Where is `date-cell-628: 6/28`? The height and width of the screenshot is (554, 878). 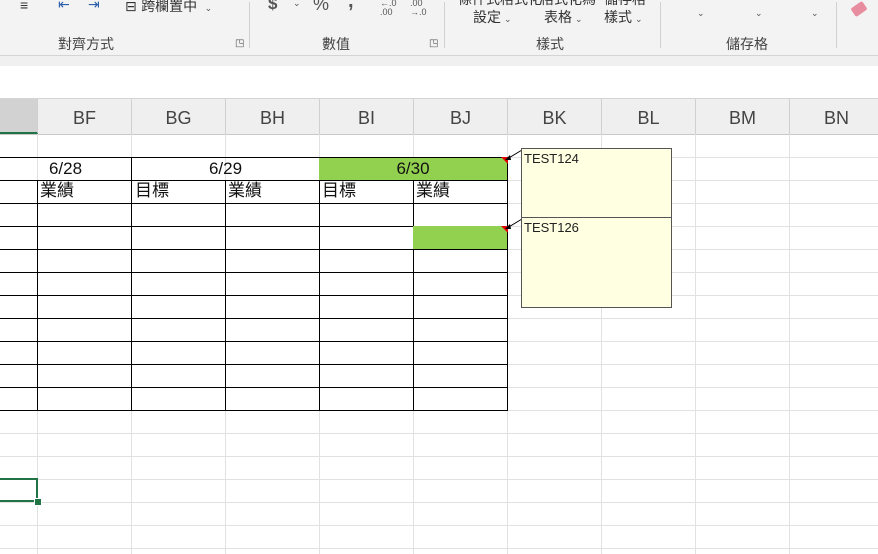 date-cell-628: 6/28 is located at coordinates (66, 169).